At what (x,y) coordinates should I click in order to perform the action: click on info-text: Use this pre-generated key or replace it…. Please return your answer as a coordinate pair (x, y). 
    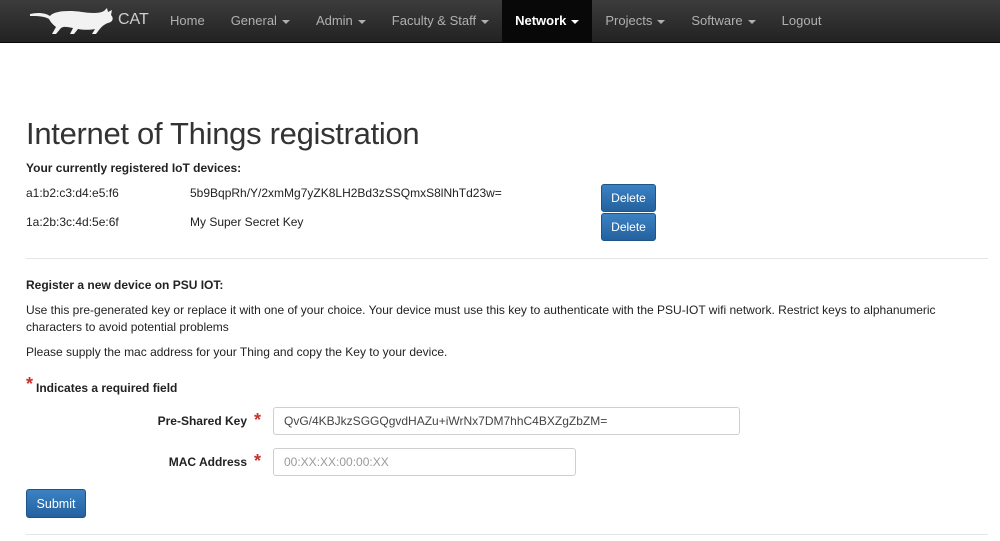
    Looking at the image, I should click on (481, 318).